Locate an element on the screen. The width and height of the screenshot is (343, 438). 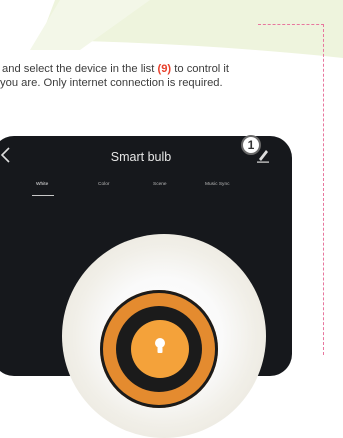
instruction-line-1-prefix: and select the device in the list is located at coordinates (80, 69).